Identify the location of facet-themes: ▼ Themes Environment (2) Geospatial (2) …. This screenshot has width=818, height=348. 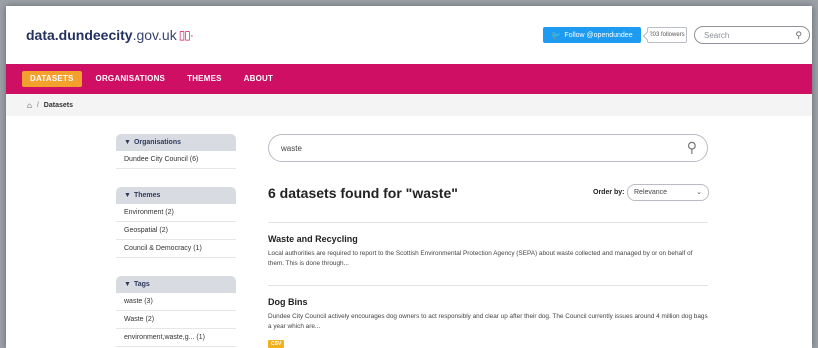
(176, 222).